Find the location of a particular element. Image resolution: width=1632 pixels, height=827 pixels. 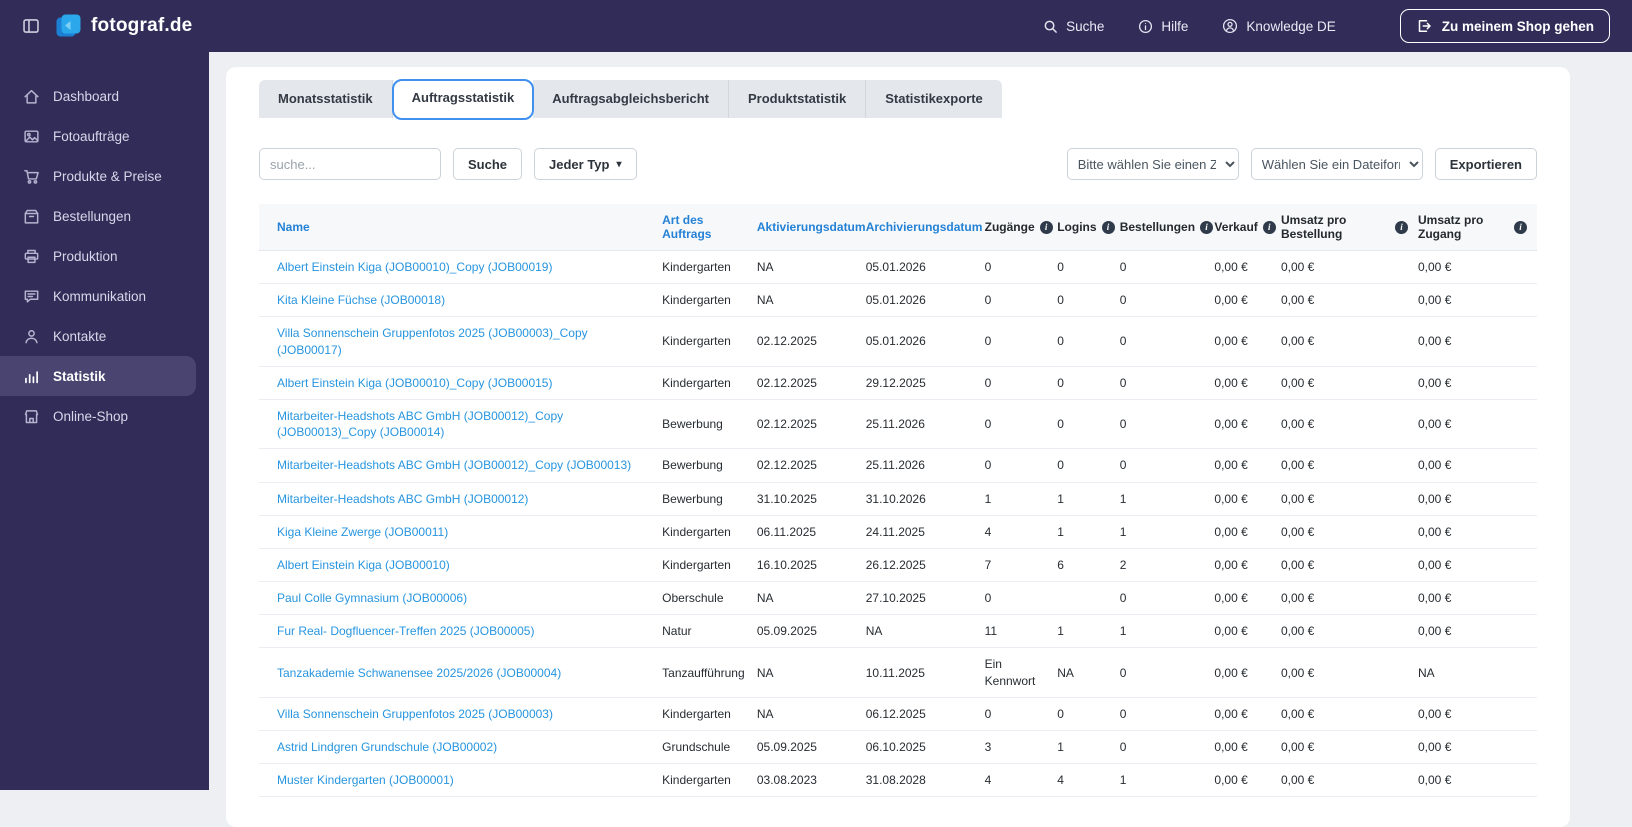

tab-auftragsabgleichsbericht: Auftragsabgleichsbericht is located at coordinates (631, 99).